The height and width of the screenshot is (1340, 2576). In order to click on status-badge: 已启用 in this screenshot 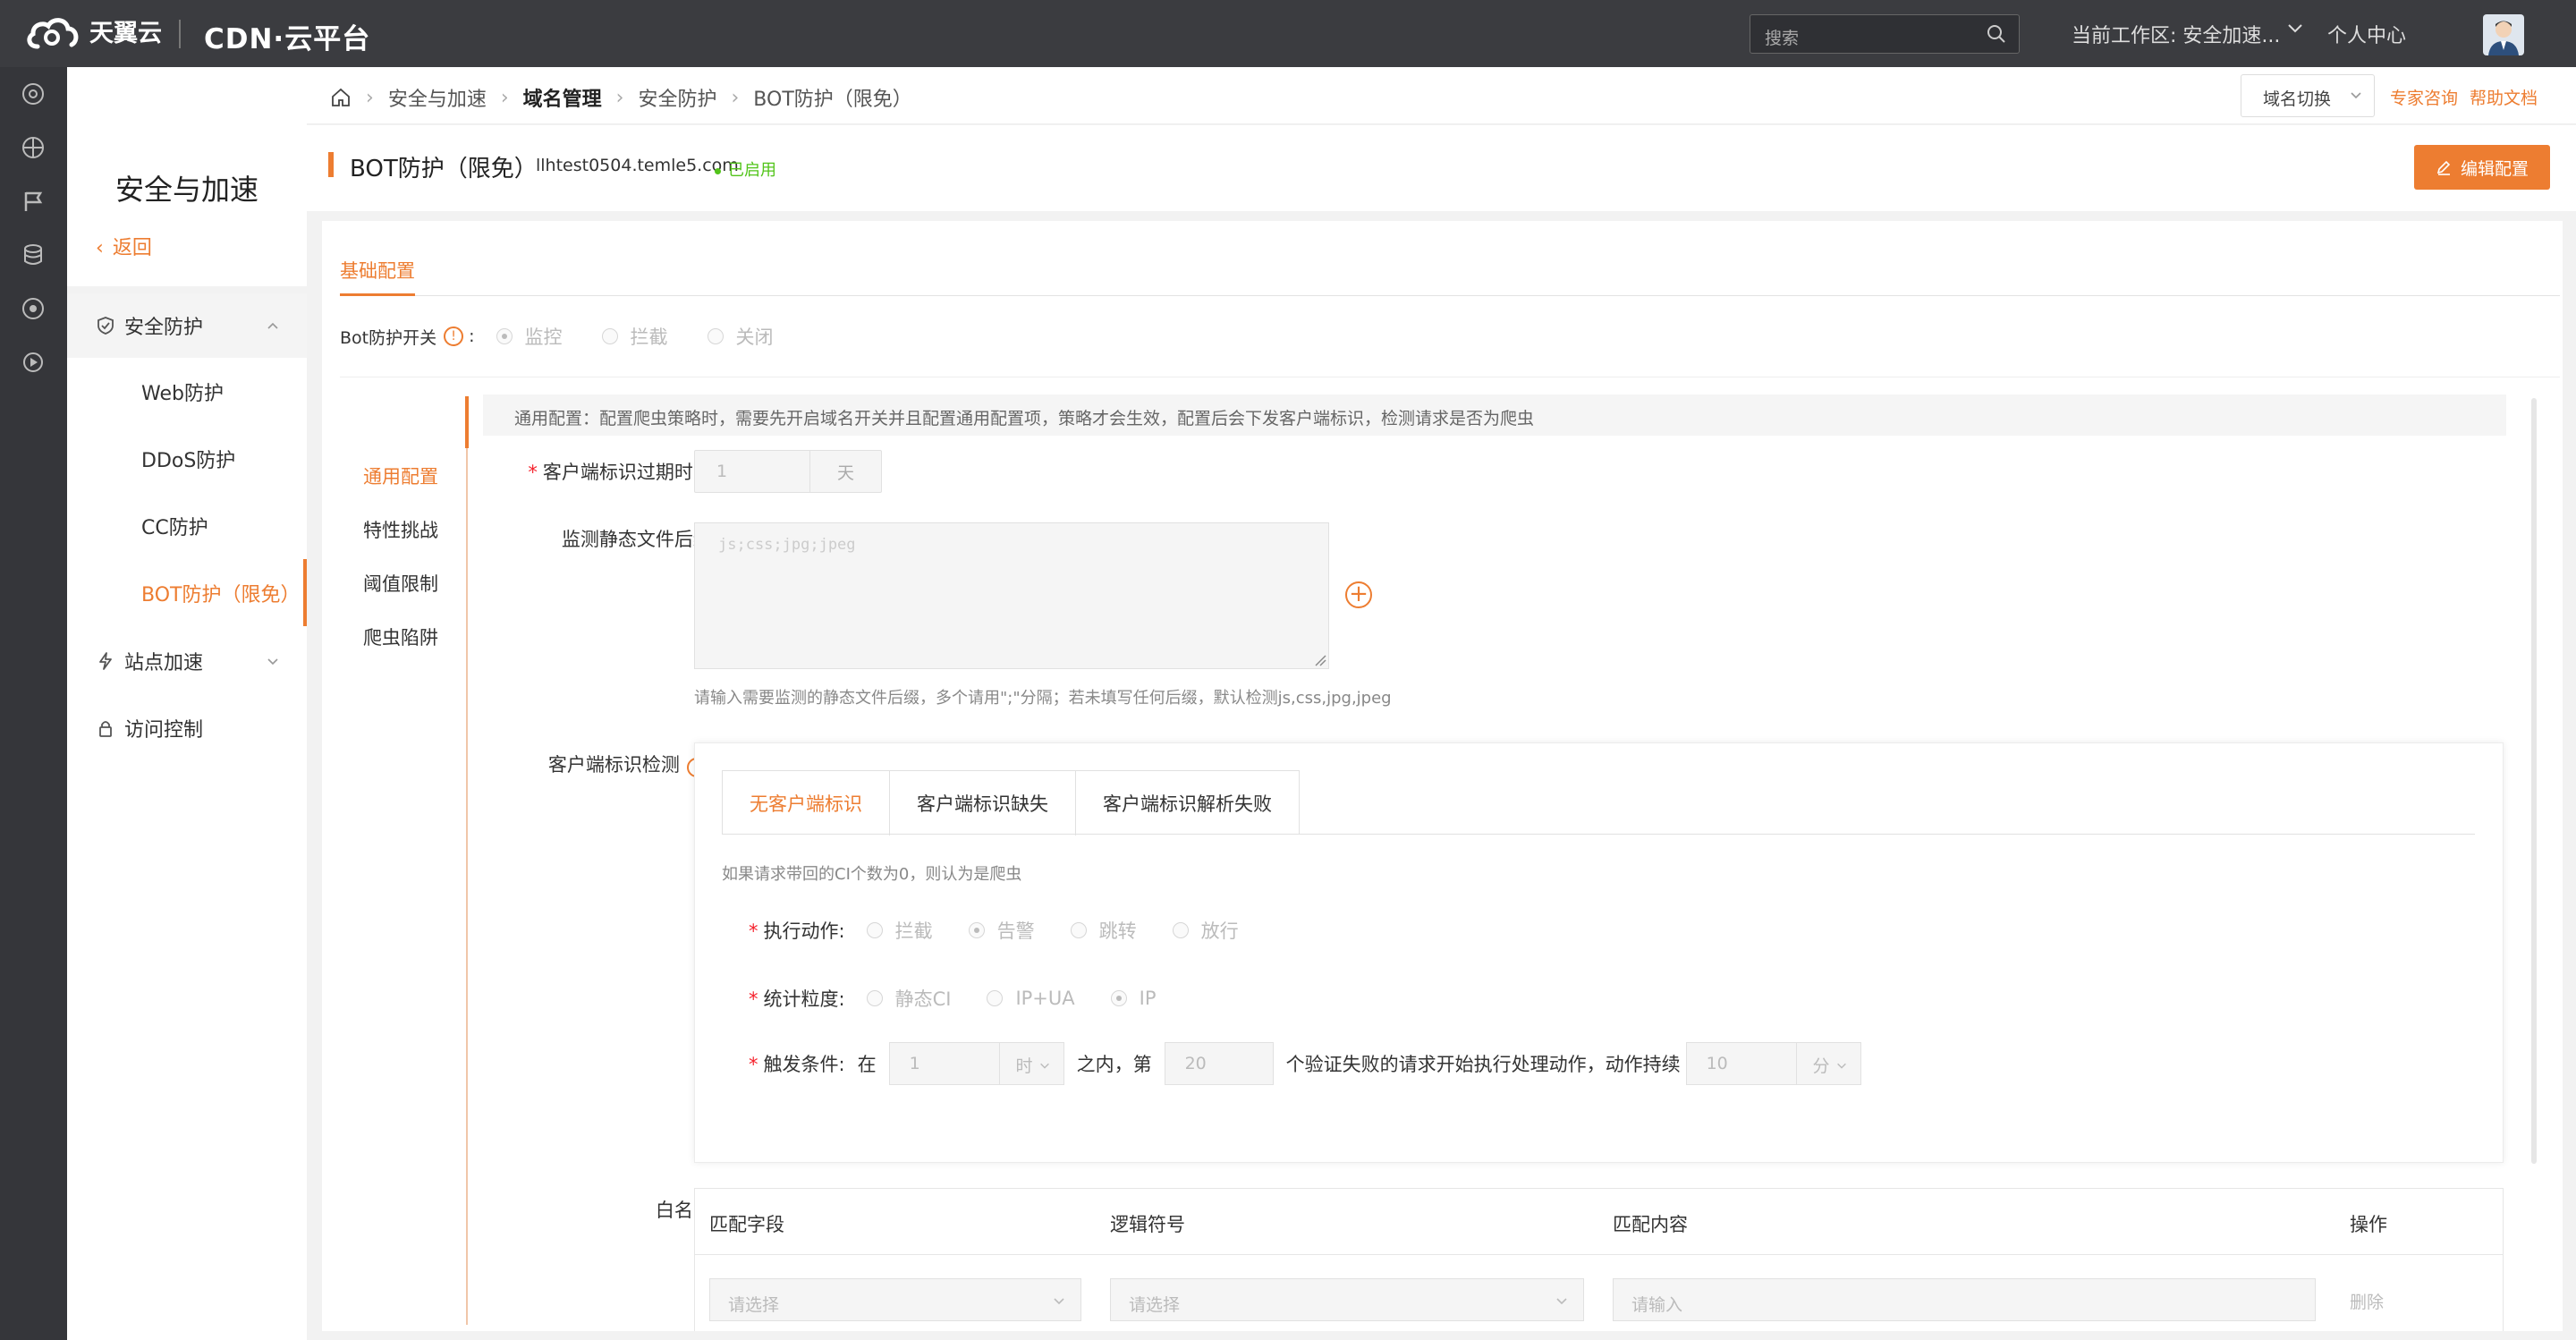, I will do `click(745, 169)`.